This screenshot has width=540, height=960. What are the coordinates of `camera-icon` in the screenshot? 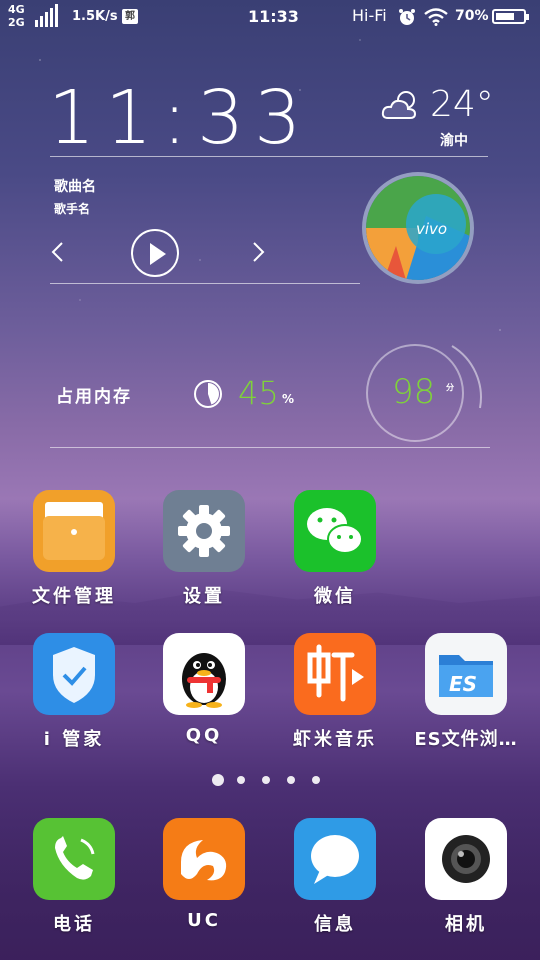 It's located at (466, 859).